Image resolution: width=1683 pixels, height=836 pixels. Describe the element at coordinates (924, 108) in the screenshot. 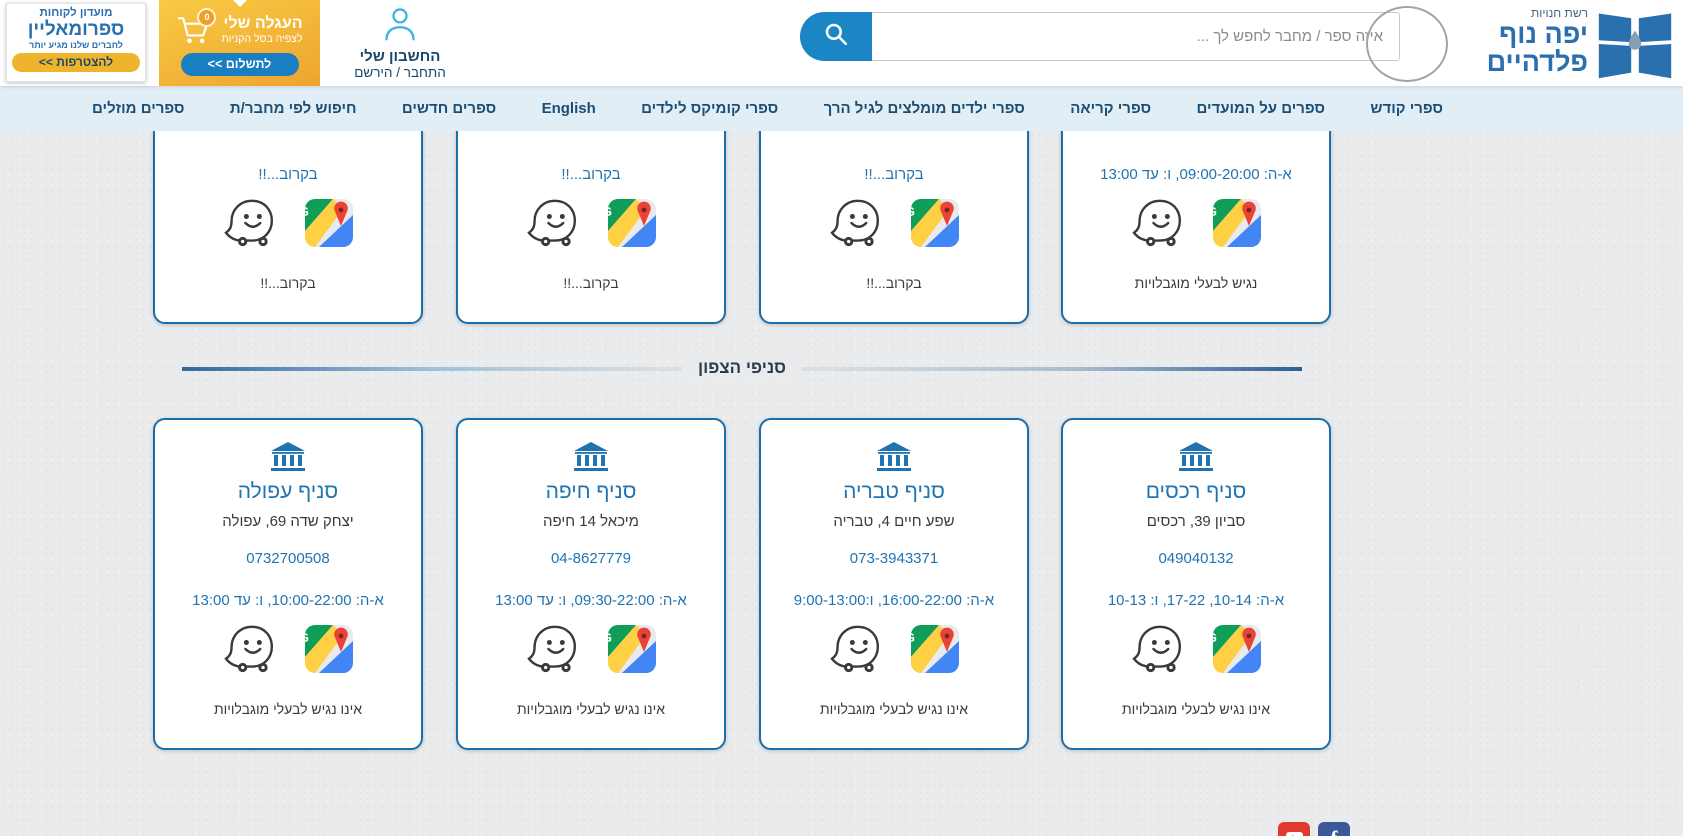

I see `nav-item-toddler-books: ספרי ילדים מומלצים לגיל הרך` at that location.